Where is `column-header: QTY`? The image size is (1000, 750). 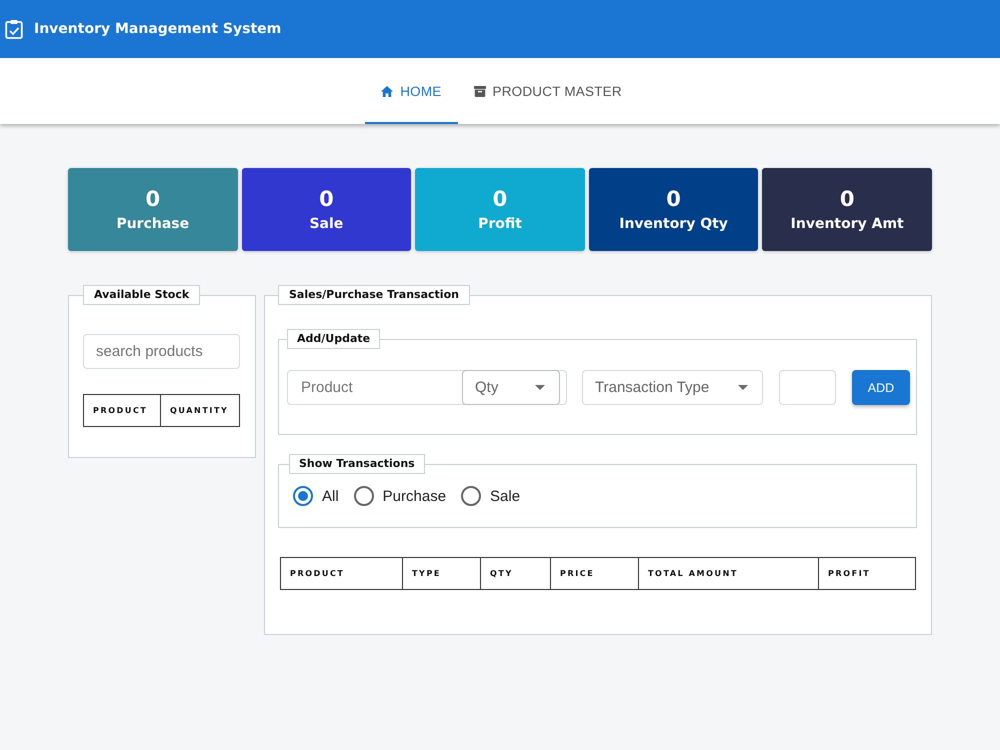 column-header: QTY is located at coordinates (515, 574).